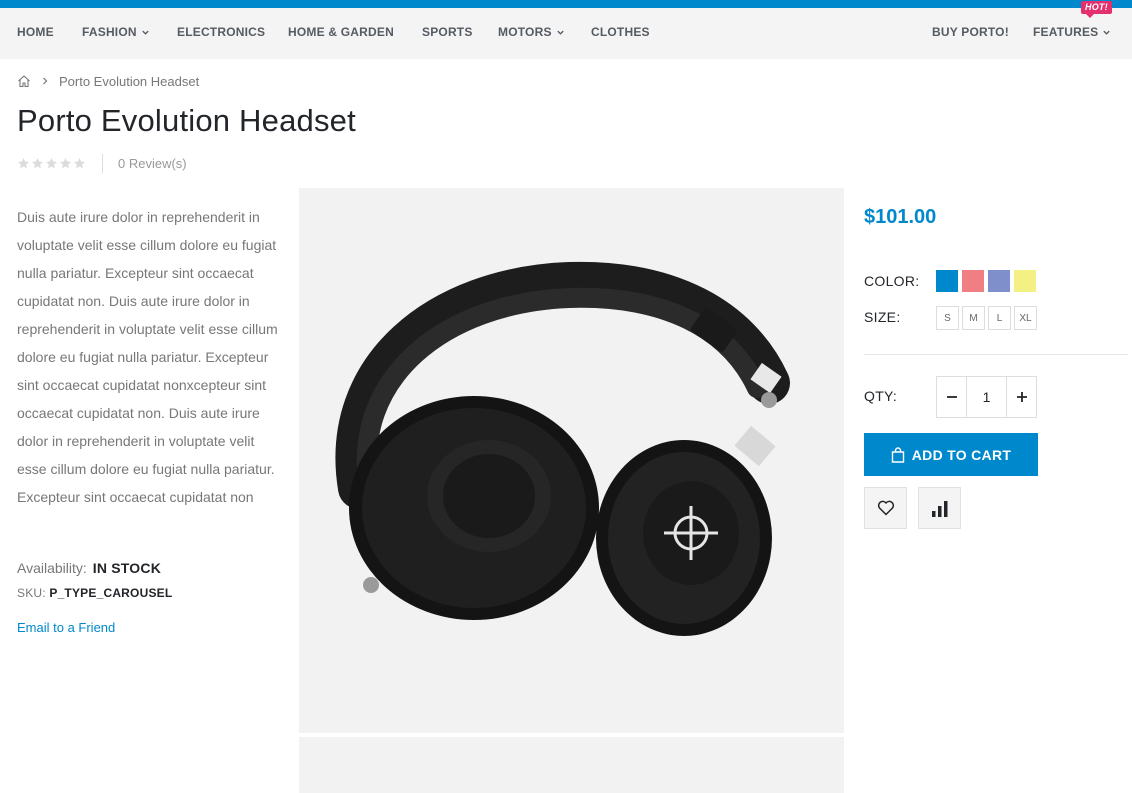 This screenshot has height=793, width=1132. Describe the element at coordinates (24, 81) in the screenshot. I see `home-icon` at that location.